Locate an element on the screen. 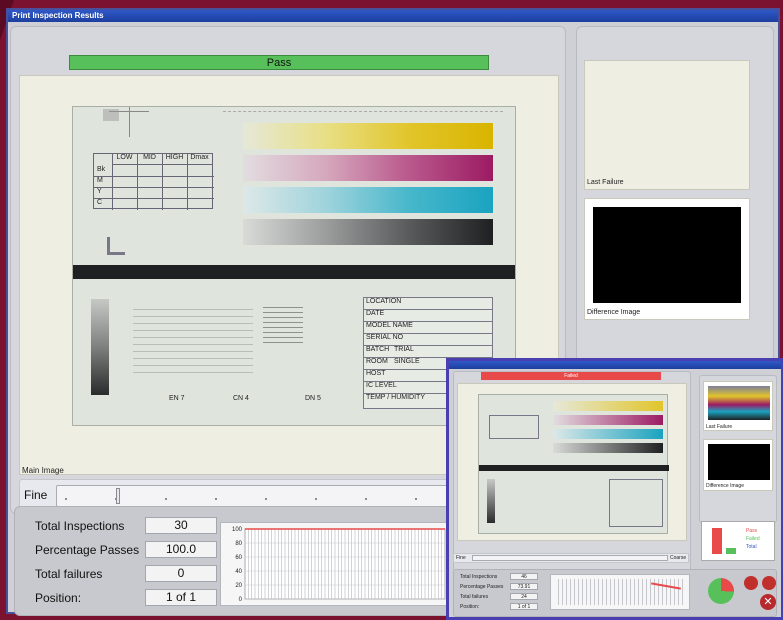 Image resolution: width=783 pixels, height=620 pixels. chart-y-tick-label: 80 is located at coordinates (238, 544).